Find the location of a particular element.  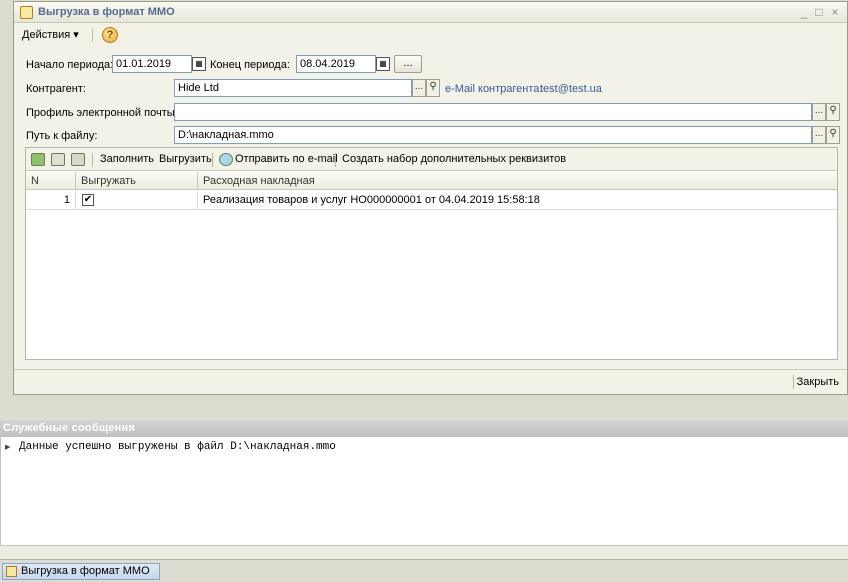

column-header-export: Выгружать is located at coordinates (137, 181).